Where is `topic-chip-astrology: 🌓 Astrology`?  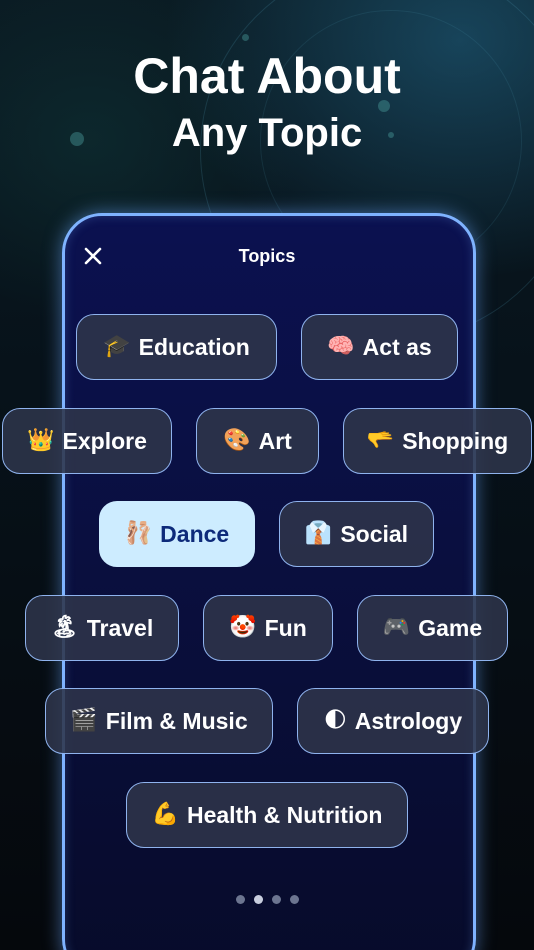 topic-chip-astrology: 🌓 Astrology is located at coordinates (393, 721).